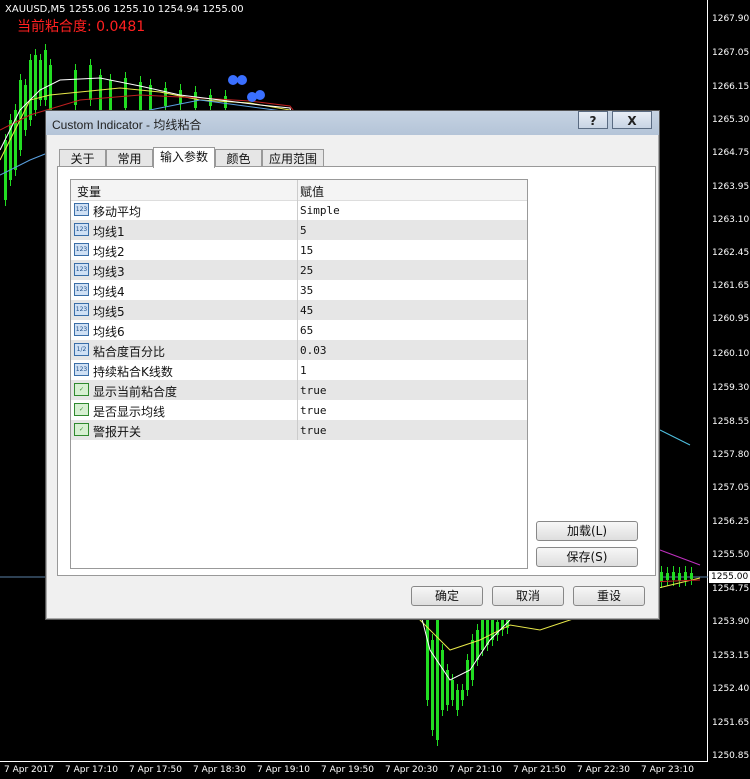 Image resolution: width=750 pixels, height=779 pixels. What do you see at coordinates (293, 158) in the screenshot?
I see `tab-visualization: 应用范围` at bounding box center [293, 158].